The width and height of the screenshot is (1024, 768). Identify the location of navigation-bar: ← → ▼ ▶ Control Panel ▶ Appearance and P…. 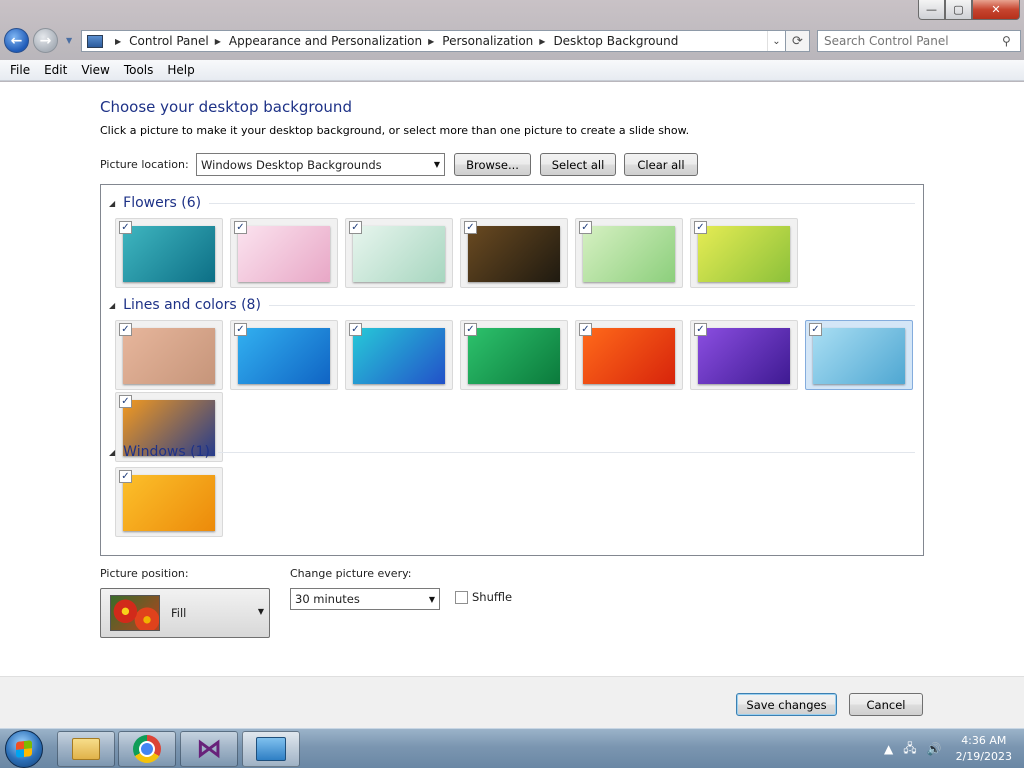
(512, 41).